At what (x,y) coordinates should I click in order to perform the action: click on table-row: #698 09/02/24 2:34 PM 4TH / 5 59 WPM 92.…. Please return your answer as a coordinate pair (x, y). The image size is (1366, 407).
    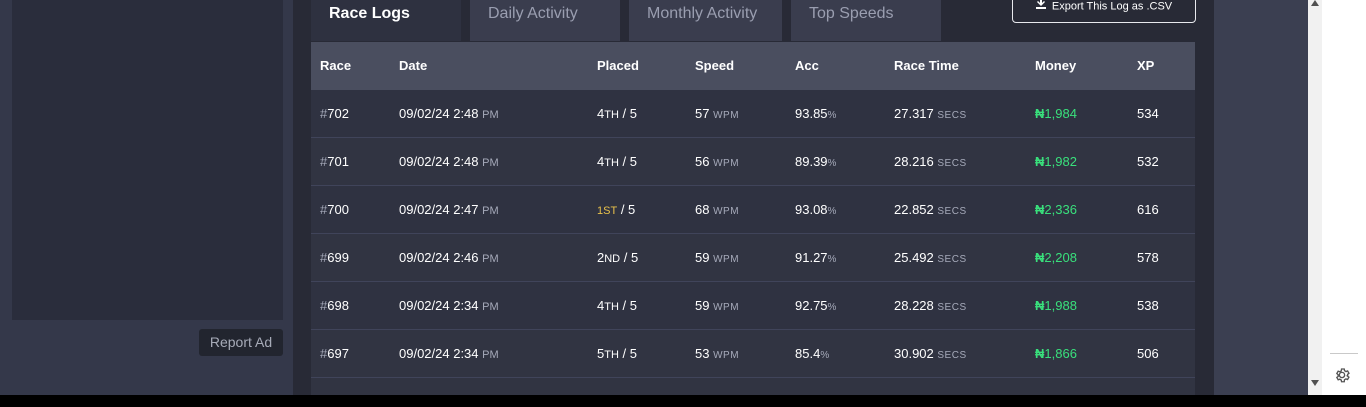
    Looking at the image, I should click on (753, 306).